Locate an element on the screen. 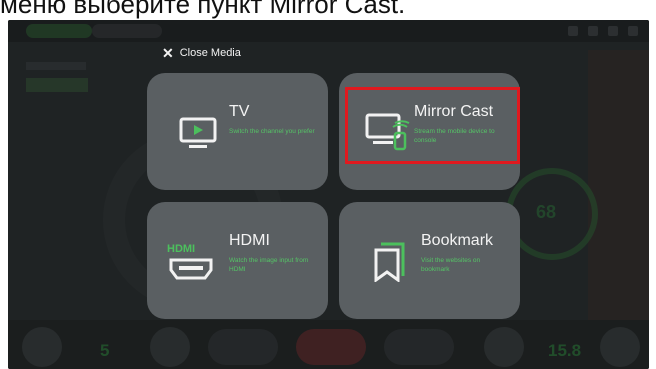  instruction-caption: меню выберите пункт Mirror Cast. is located at coordinates (203, 9).